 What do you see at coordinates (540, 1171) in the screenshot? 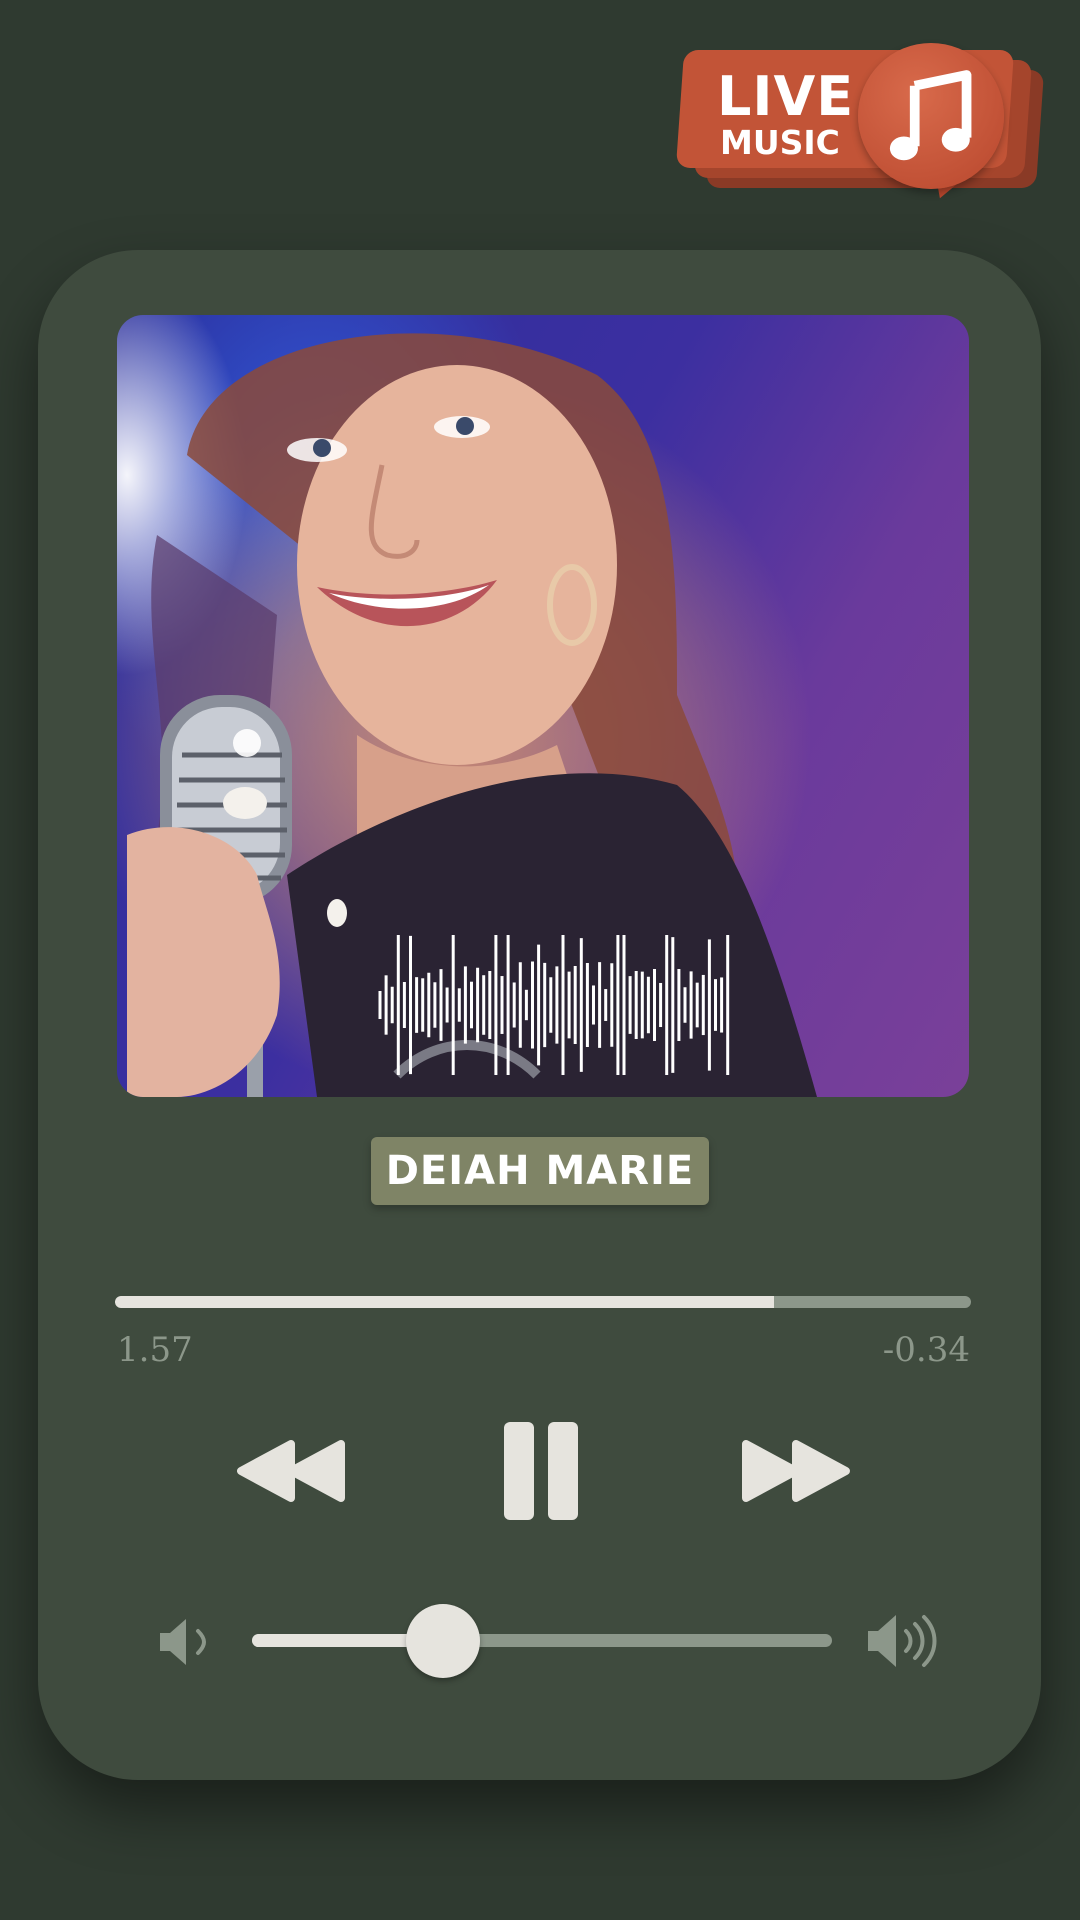
I see `artist-name-label: DEIAH MARIE` at bounding box center [540, 1171].